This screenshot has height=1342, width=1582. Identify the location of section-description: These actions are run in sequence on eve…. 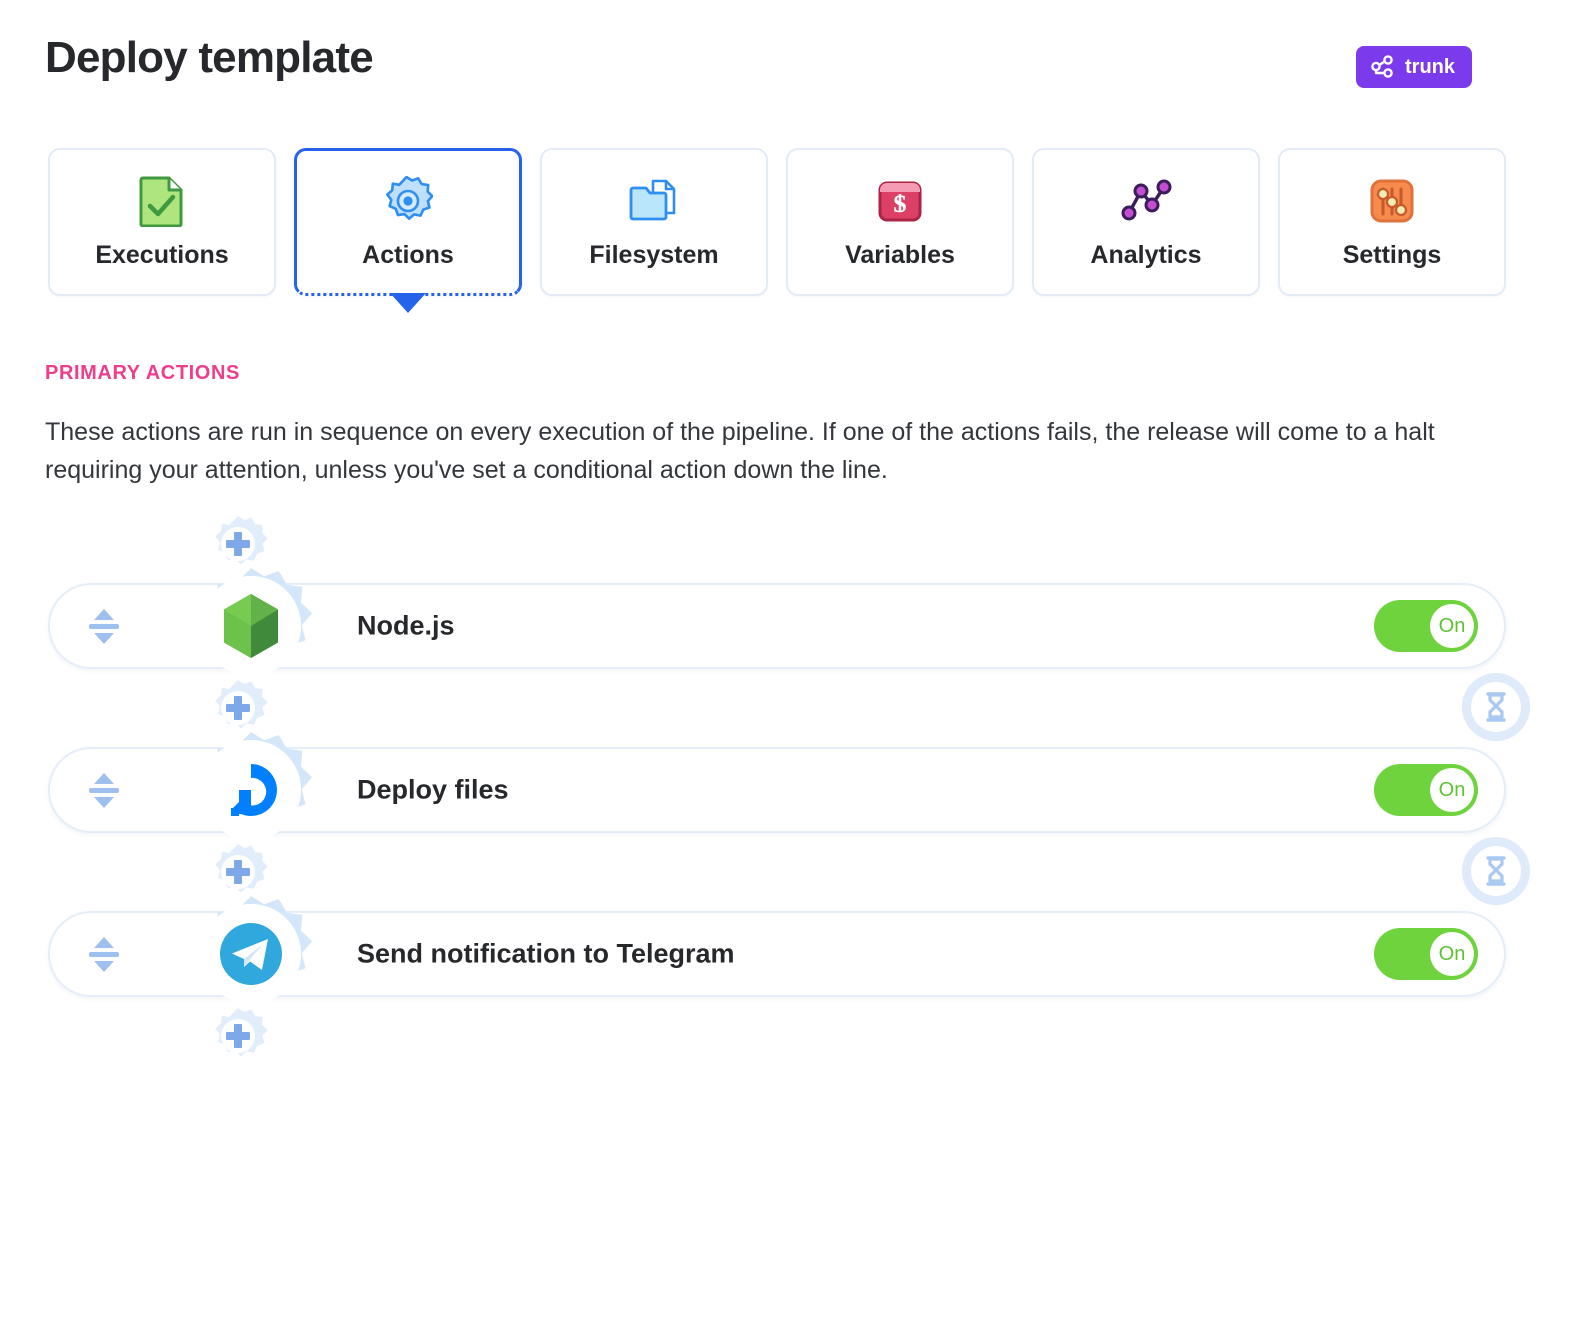
(740, 451).